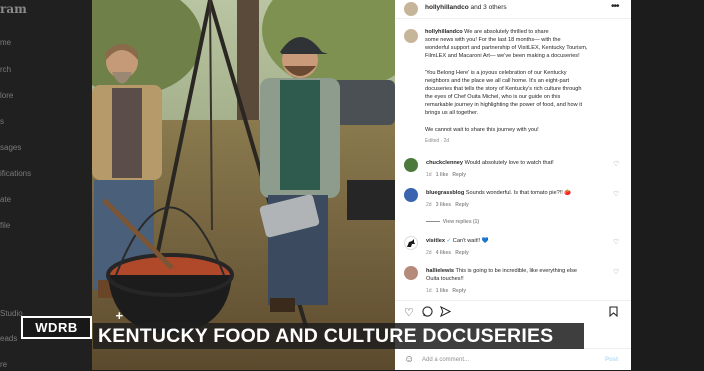 Image resolution: width=704 pixels, height=371 pixels. What do you see at coordinates (437, 141) in the screenshot?
I see `caption-meta: Edited · 2d` at bounding box center [437, 141].